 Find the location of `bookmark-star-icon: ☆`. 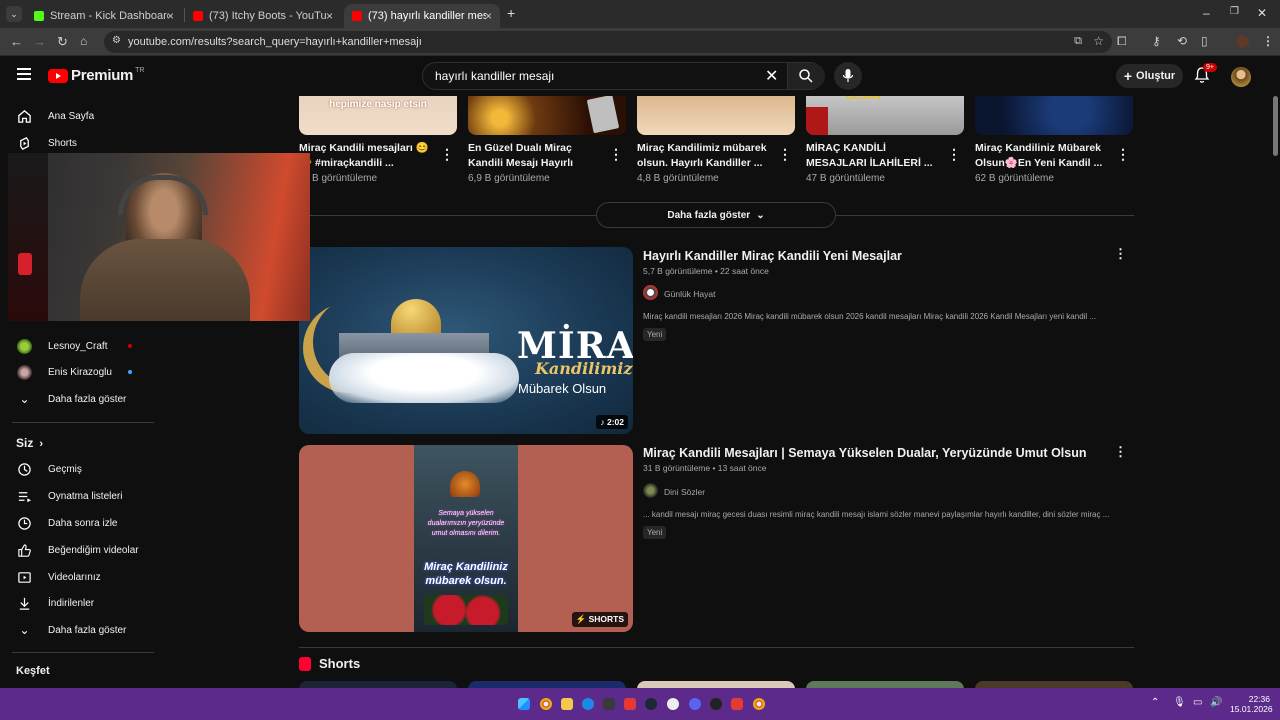

bookmark-star-icon: ☆ is located at coordinates (1098, 41).